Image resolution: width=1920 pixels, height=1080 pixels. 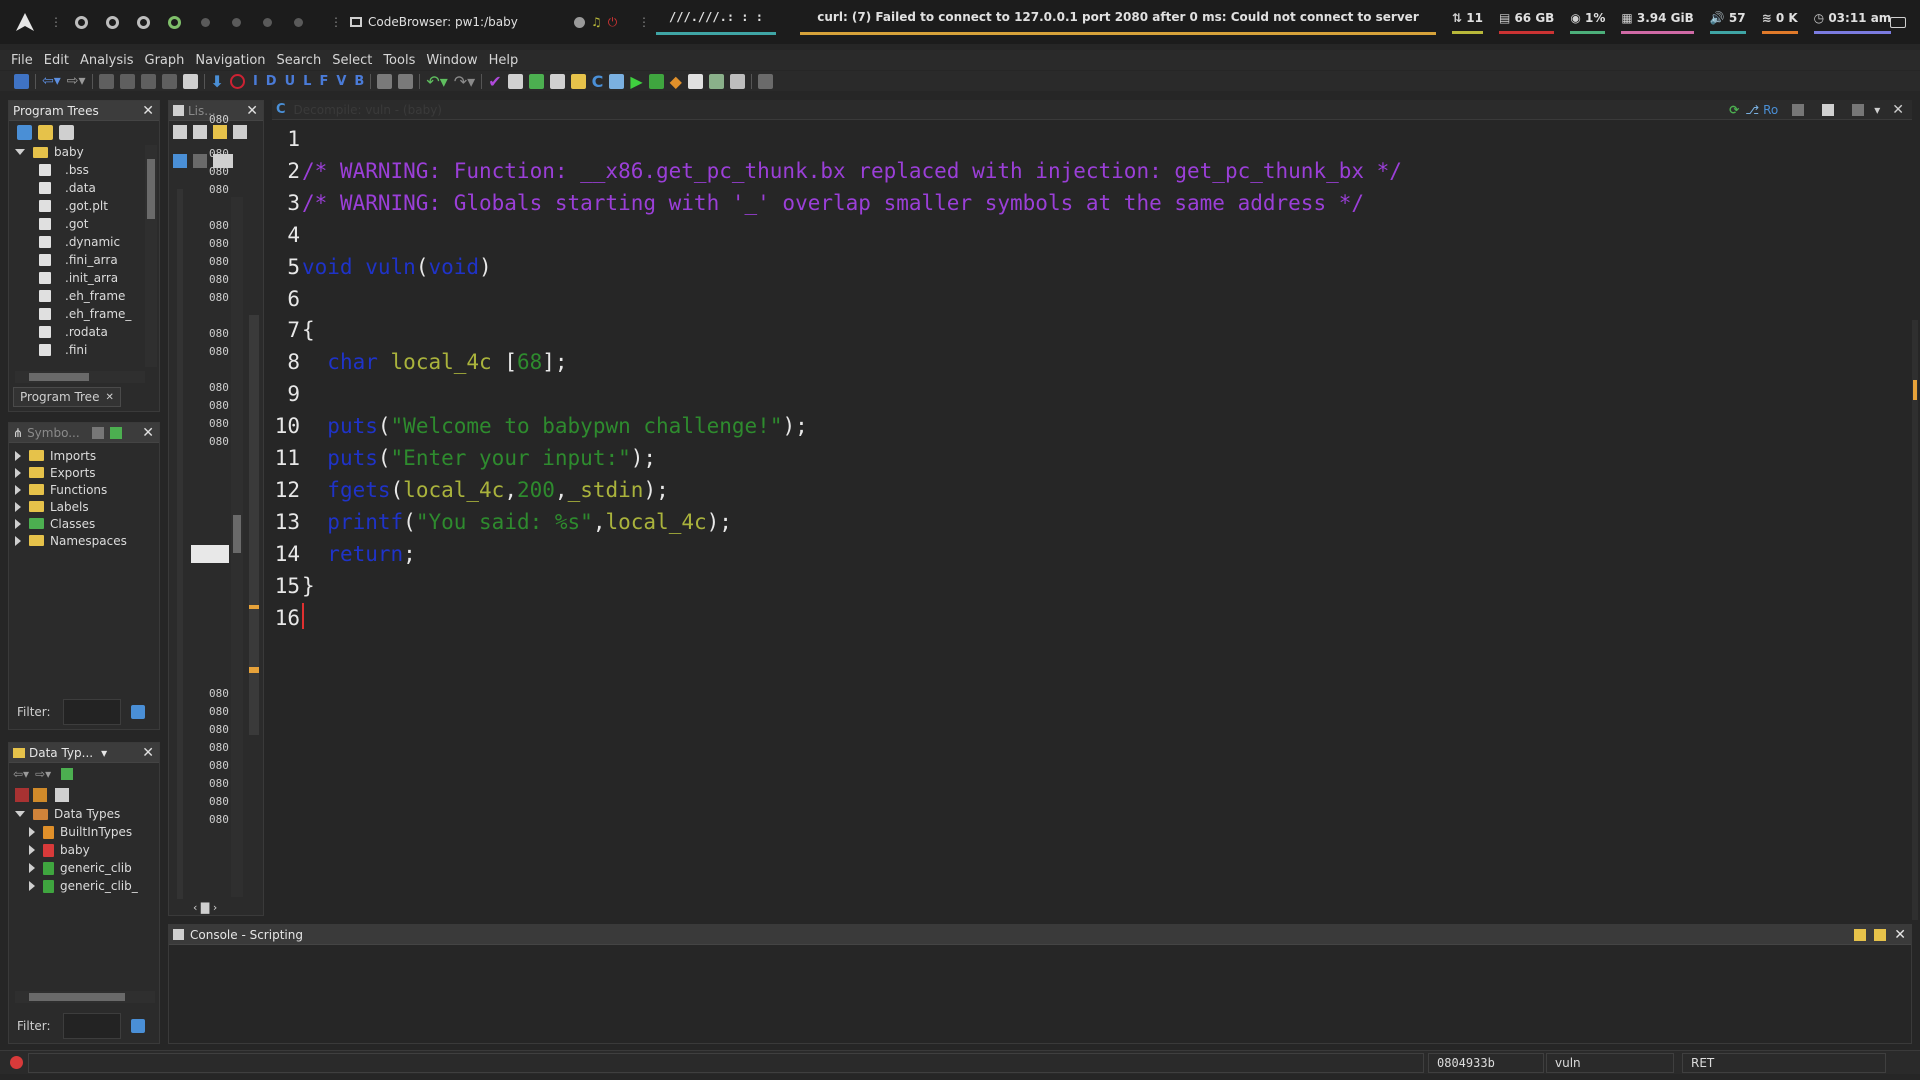 What do you see at coordinates (837, 268) in the screenshot?
I see `code-line: 5 void vuln(void)` at bounding box center [837, 268].